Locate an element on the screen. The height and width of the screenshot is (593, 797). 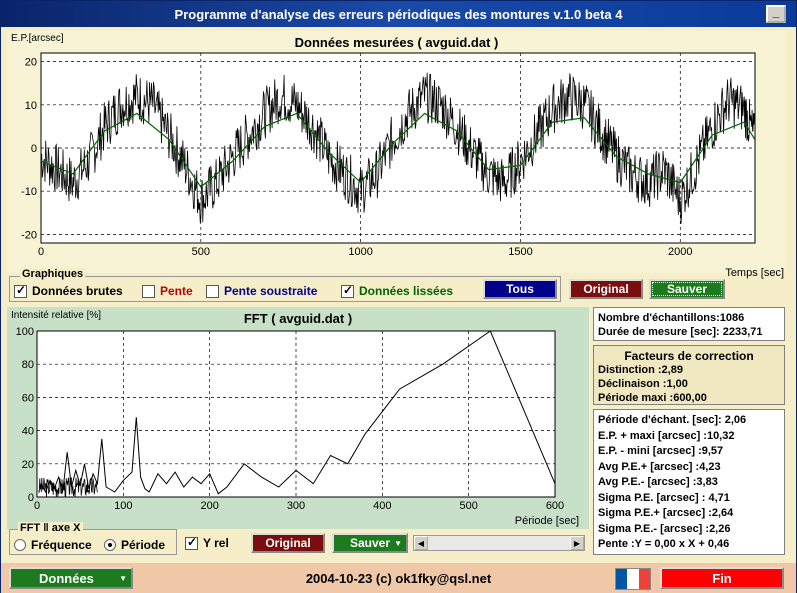
checkbox-label: Données lissées is located at coordinates (406, 291).